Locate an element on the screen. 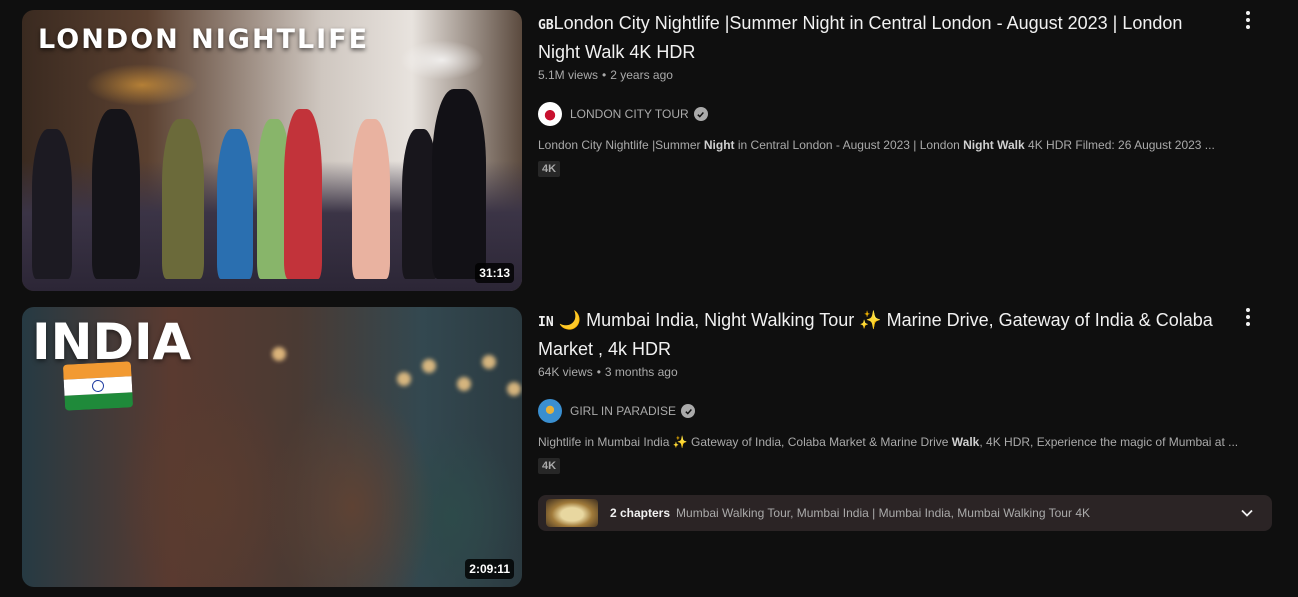 Image resolution: width=1298 pixels, height=597 pixels. video-duration: 31:13 is located at coordinates (494, 273).